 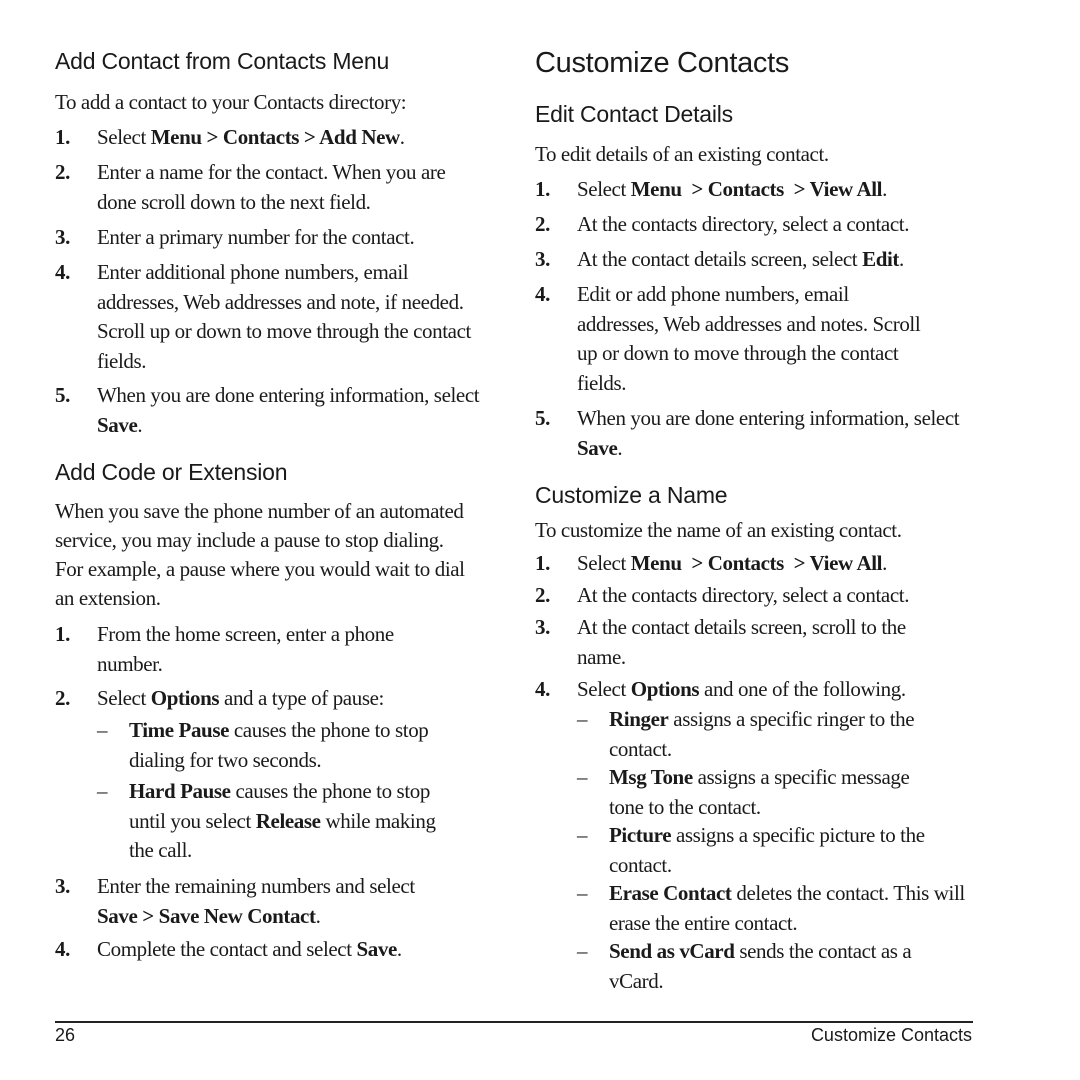 I want to click on section-heading-add-contact: Add Contact from Contacts Menu, so click(x=222, y=61).